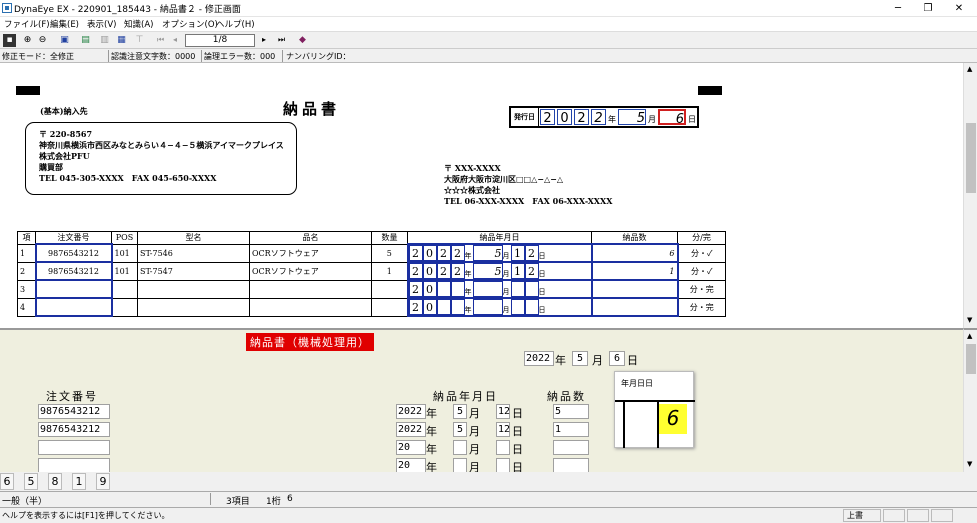 This screenshot has height=523, width=977. Describe the element at coordinates (160, 40) in the screenshot. I see `first-page-icon: ⏮` at that location.